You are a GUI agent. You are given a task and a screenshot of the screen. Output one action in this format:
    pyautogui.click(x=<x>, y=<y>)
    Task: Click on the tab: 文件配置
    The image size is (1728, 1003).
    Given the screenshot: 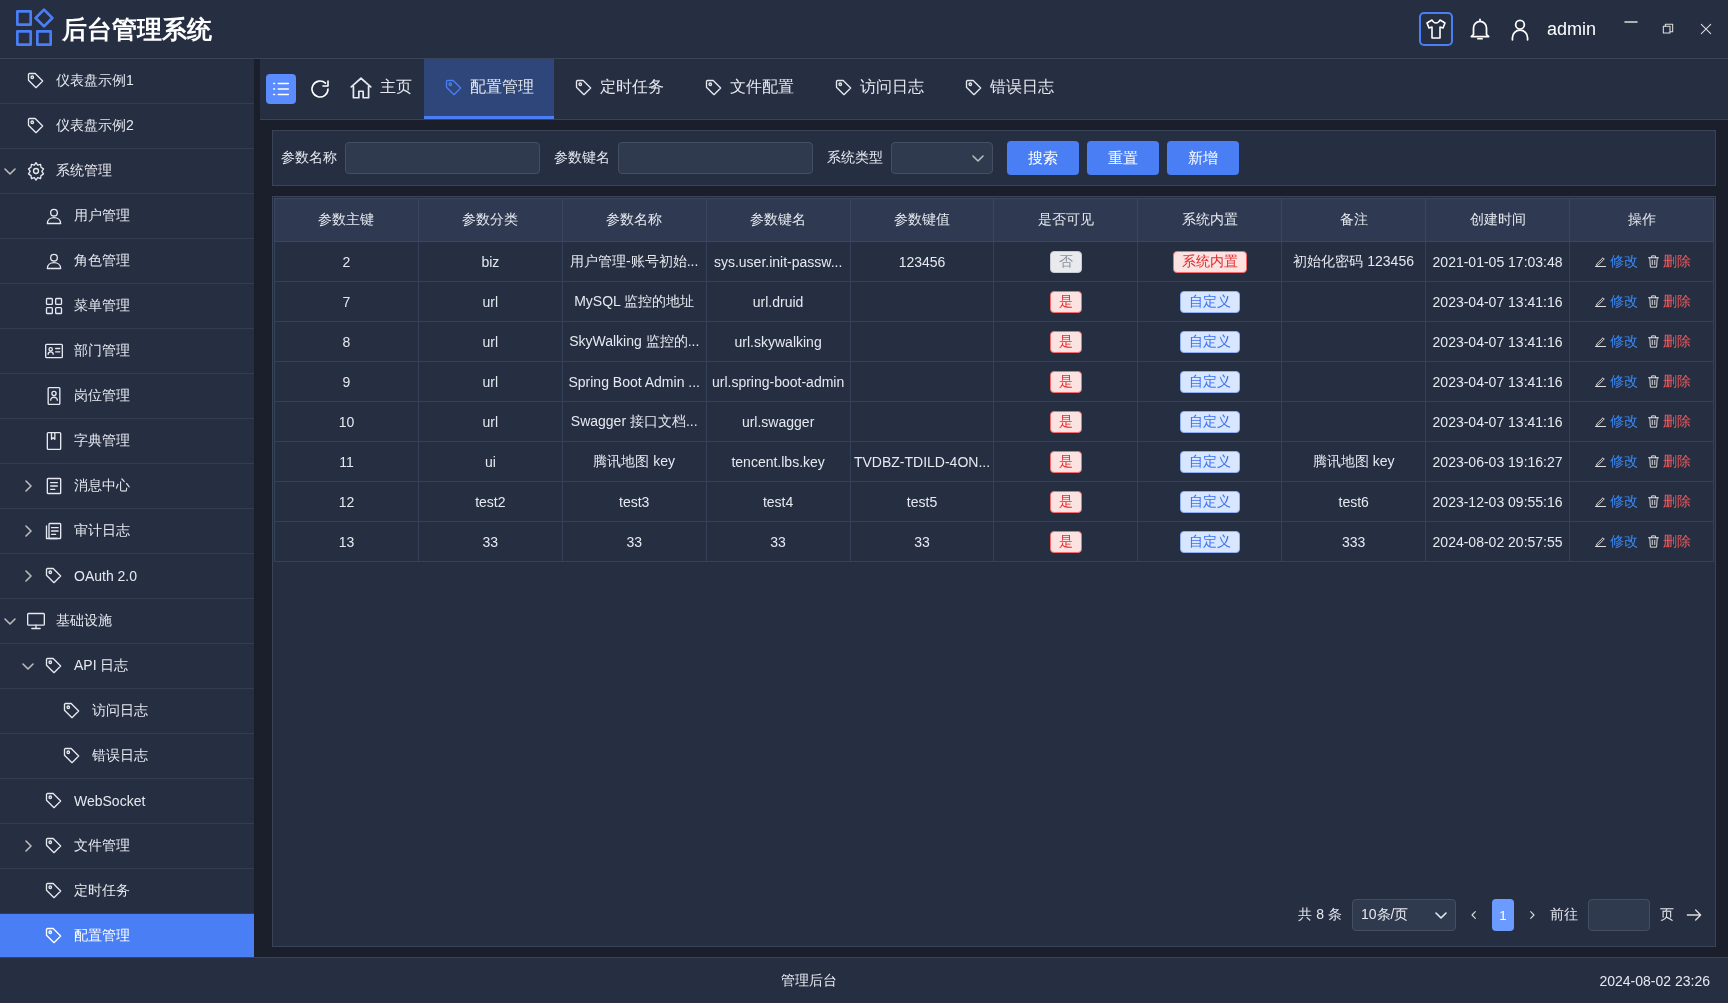 What is the action you would take?
    pyautogui.click(x=749, y=89)
    